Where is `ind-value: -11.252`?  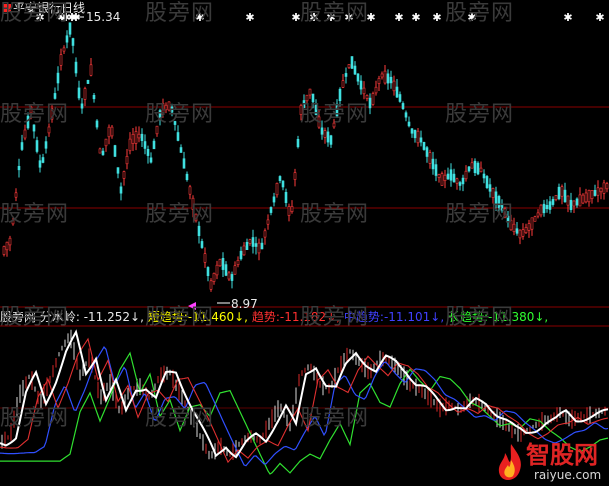 ind-value: -11.252 is located at coordinates (107, 317).